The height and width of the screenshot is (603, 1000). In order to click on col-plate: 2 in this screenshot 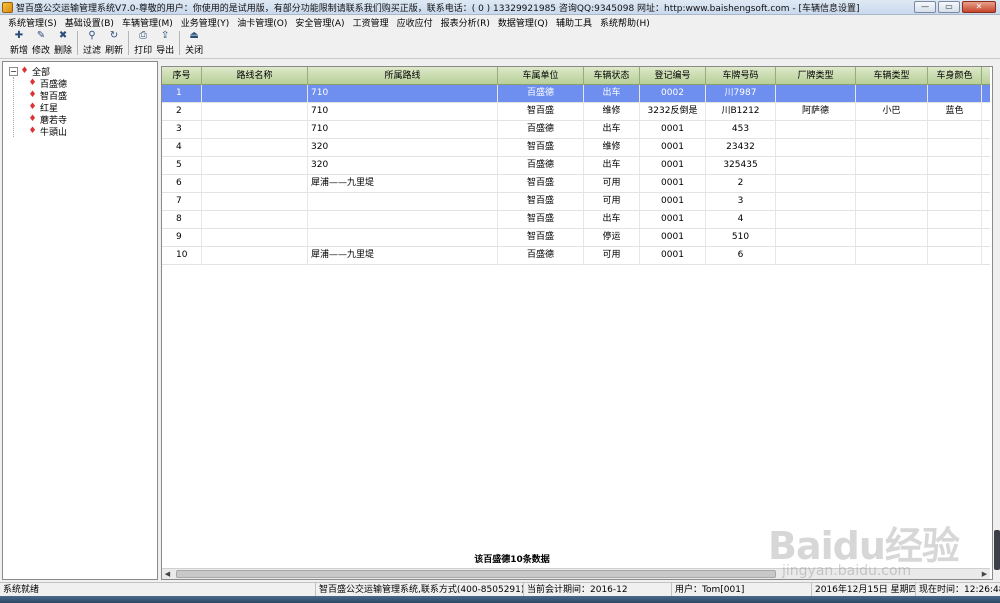, I will do `click(741, 184)`.